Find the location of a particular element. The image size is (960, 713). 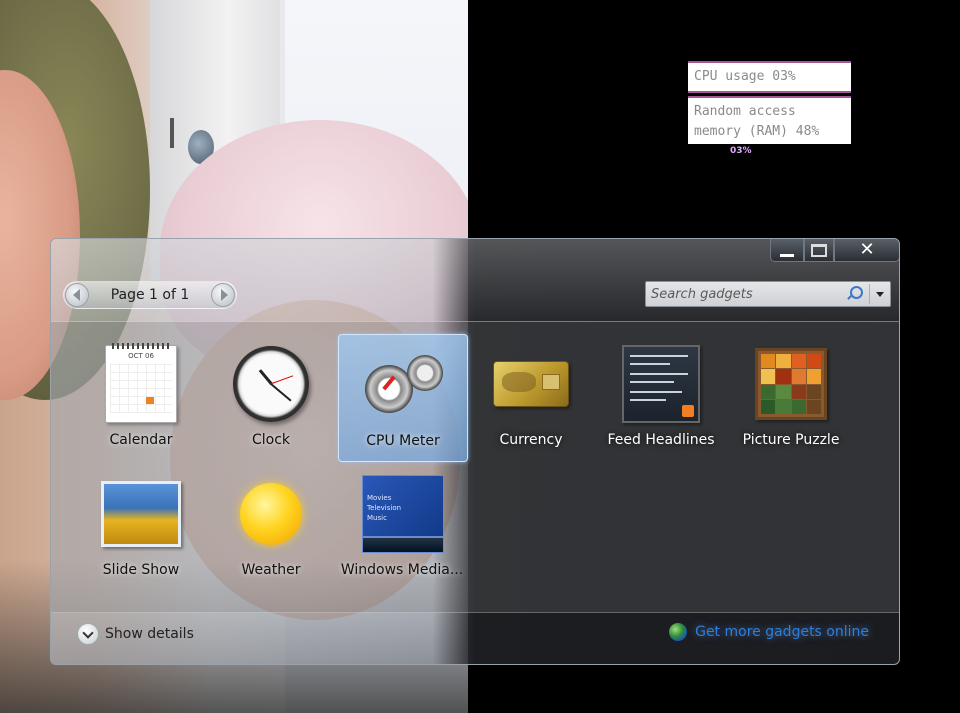

gadget-label: Clock is located at coordinates (271, 440).